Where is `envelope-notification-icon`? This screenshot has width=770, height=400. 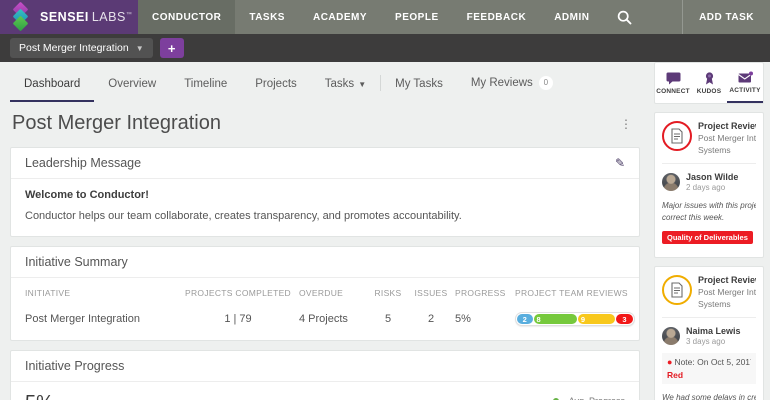 envelope-notification-icon is located at coordinates (745, 76).